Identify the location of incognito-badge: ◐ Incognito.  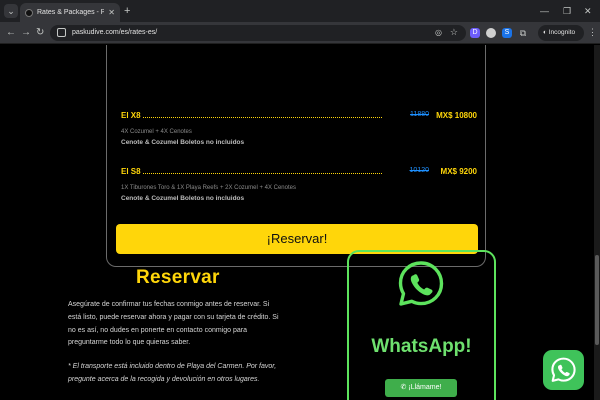
(561, 33).